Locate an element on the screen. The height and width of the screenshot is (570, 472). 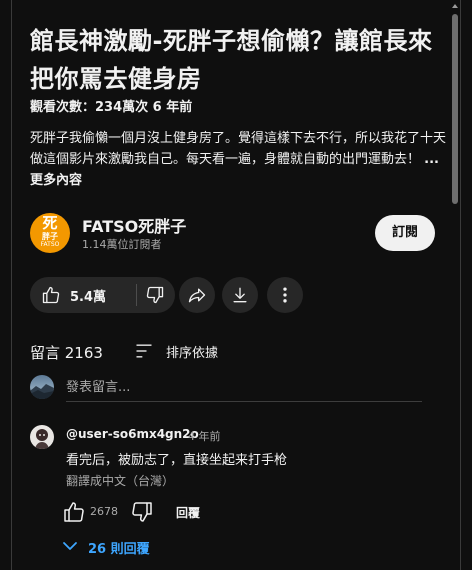
download-button is located at coordinates (240, 295).